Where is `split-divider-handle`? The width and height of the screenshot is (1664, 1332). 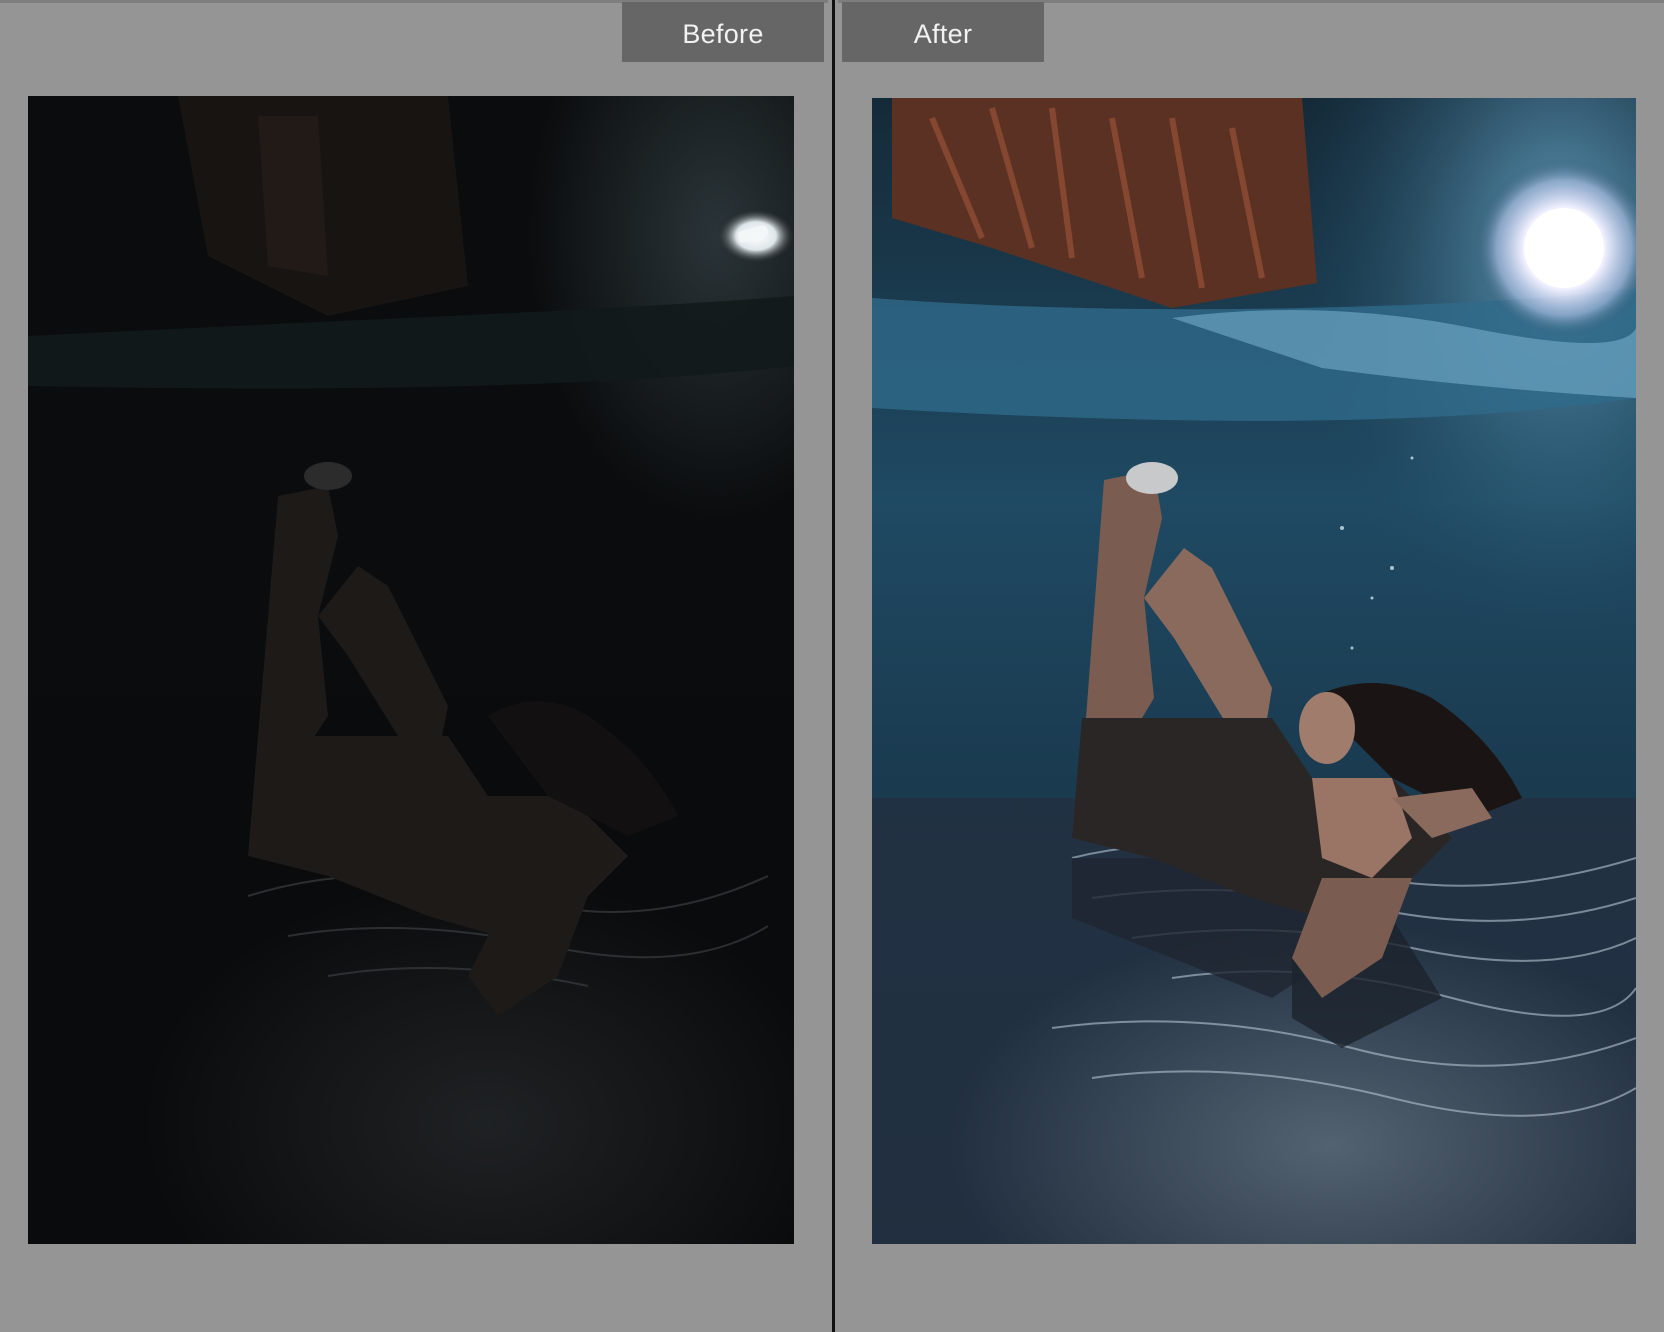
split-divider-handle is located at coordinates (833, 666).